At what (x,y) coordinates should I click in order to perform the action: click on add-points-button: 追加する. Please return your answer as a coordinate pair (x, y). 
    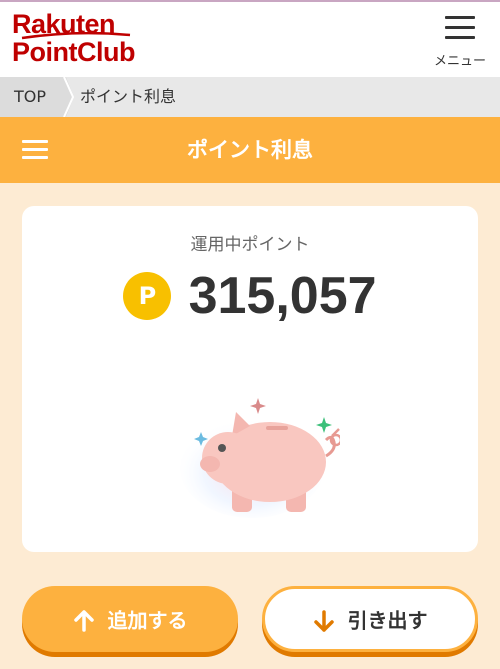
    Looking at the image, I should click on (130, 619).